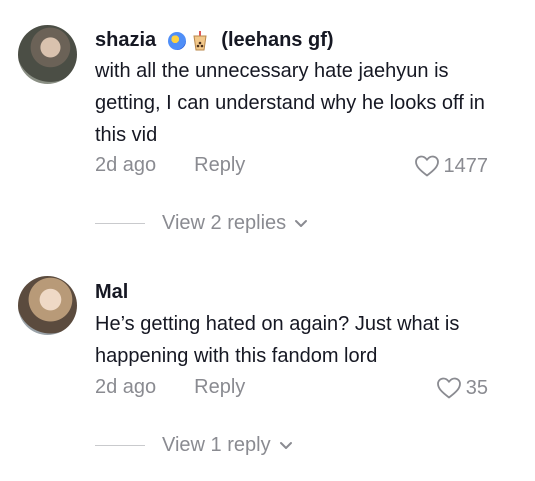 This screenshot has width=535, height=481. I want to click on view-replies-button: View 2 replies, so click(201, 223).